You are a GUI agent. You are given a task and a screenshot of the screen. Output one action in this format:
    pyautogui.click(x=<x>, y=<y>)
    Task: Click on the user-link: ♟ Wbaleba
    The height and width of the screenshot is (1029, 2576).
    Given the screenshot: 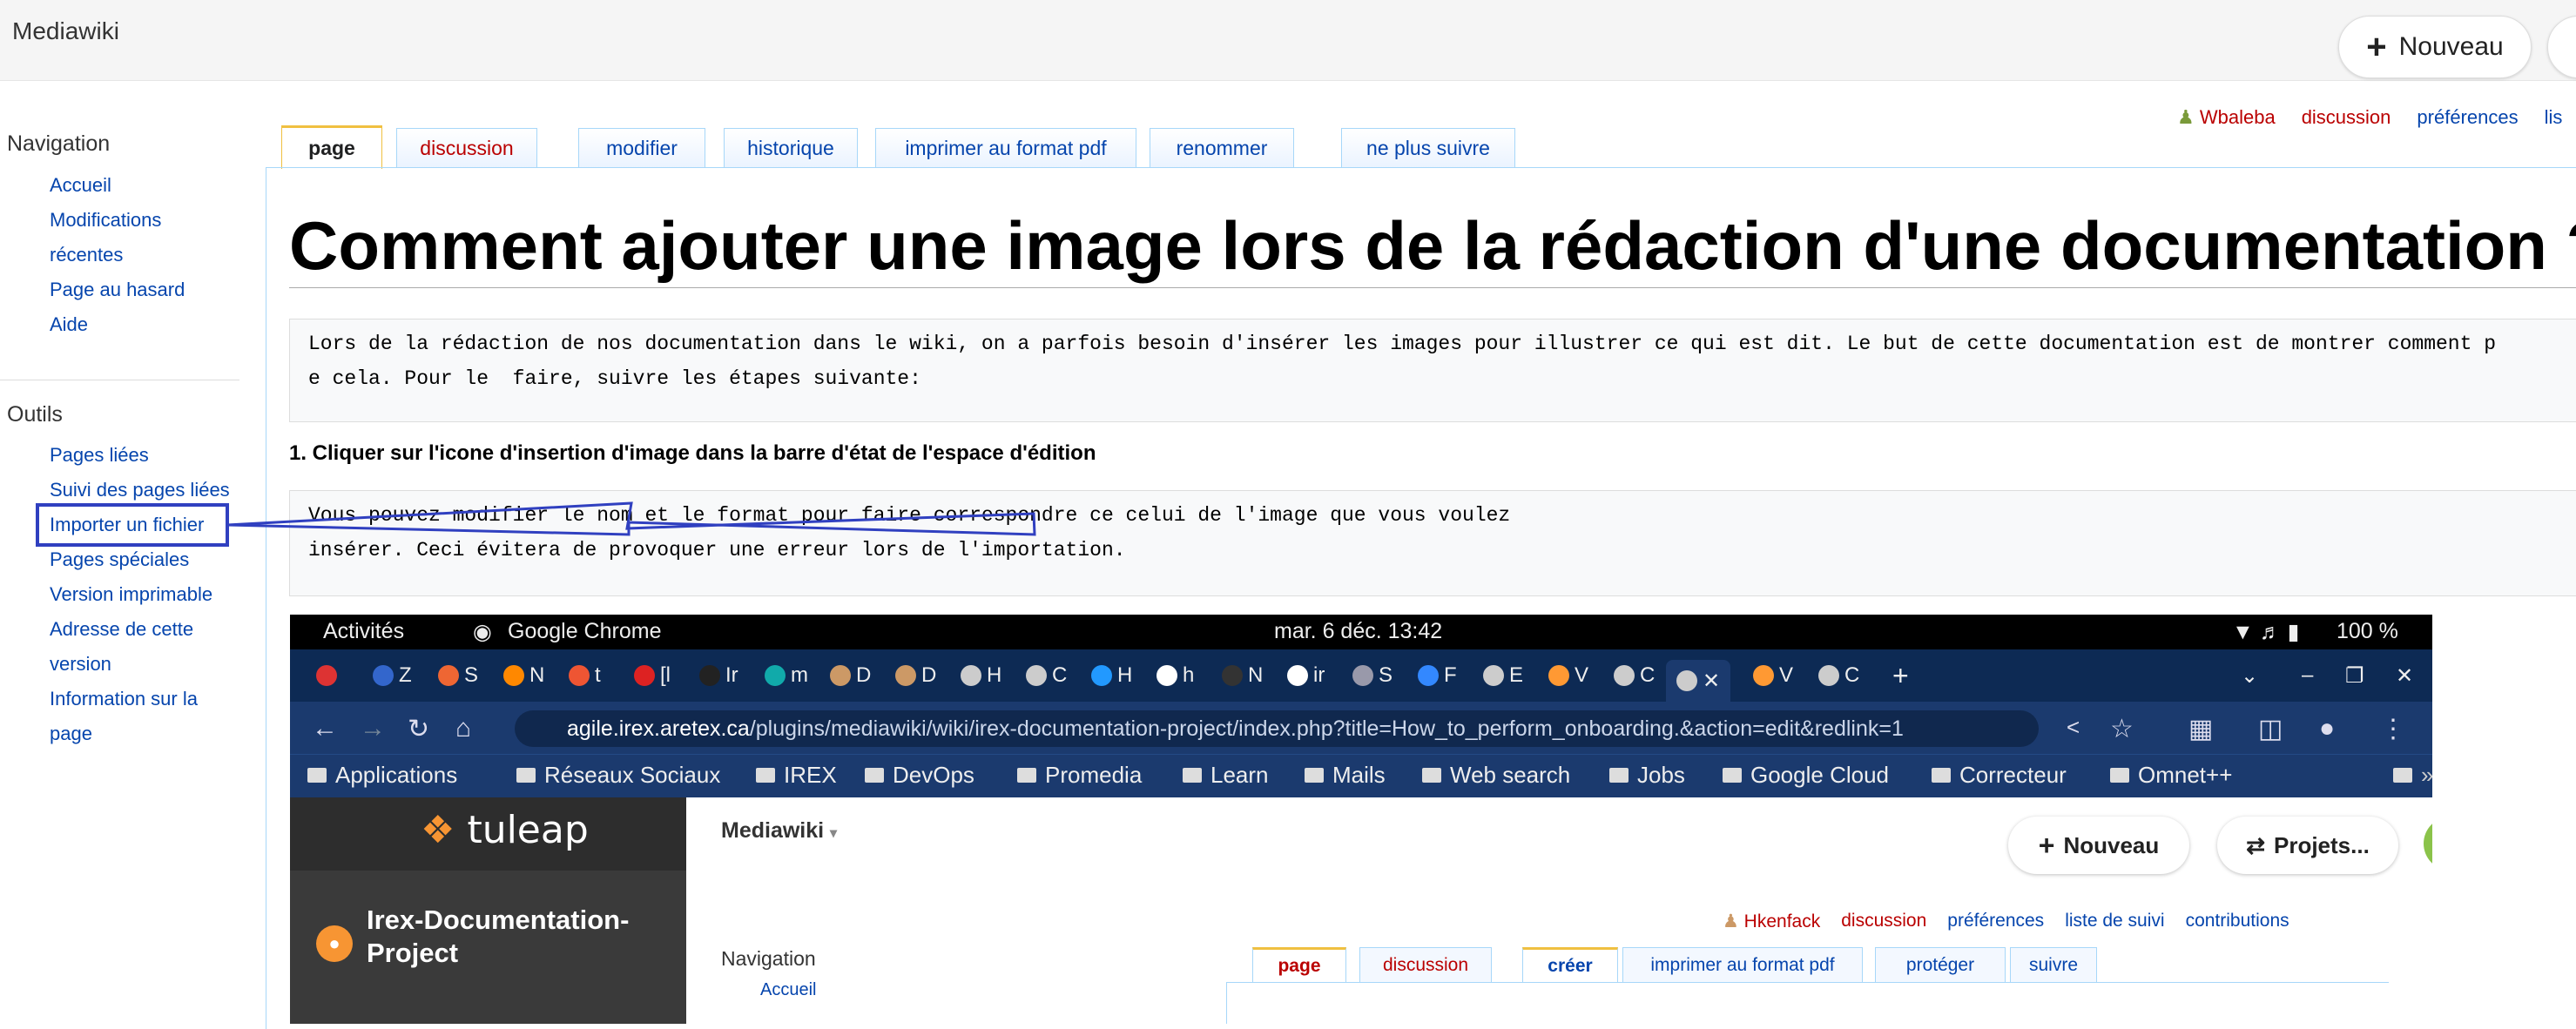 What is the action you would take?
    pyautogui.click(x=2226, y=117)
    